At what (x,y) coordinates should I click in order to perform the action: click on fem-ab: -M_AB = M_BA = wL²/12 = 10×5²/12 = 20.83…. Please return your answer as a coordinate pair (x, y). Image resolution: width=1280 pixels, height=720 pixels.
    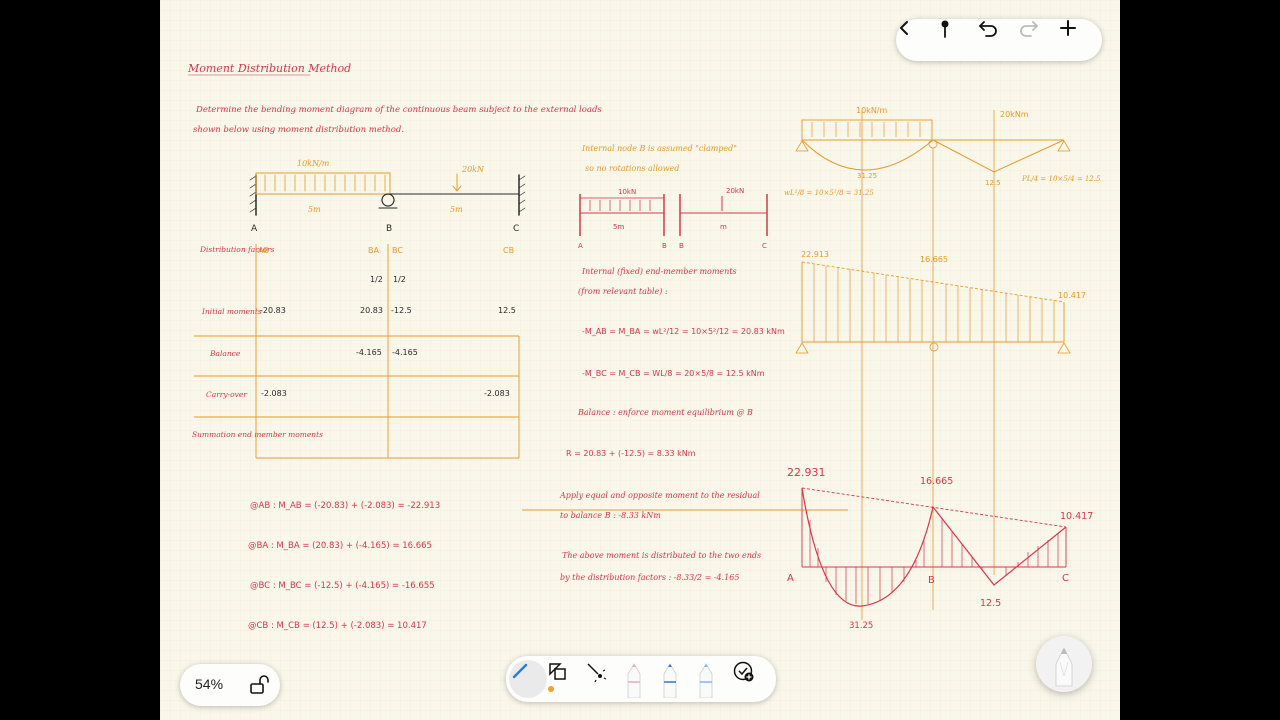
    Looking at the image, I should click on (683, 331).